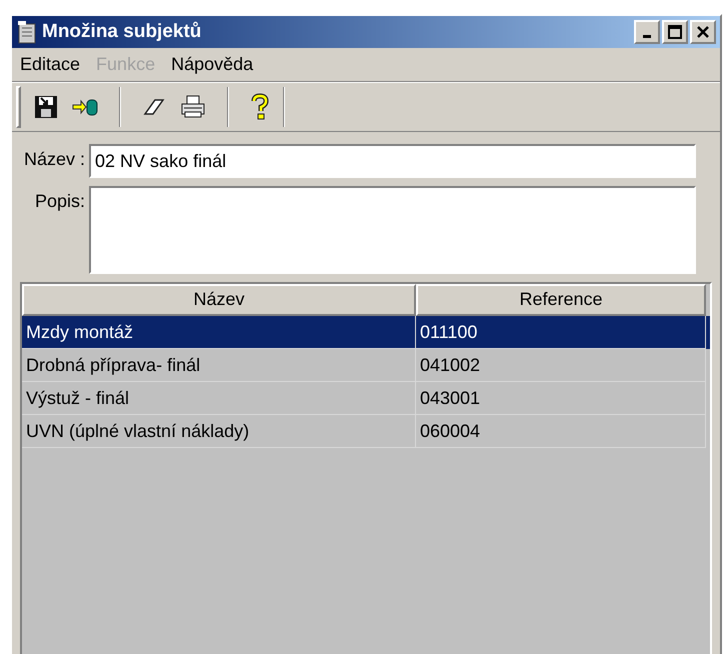 This screenshot has height=654, width=728. I want to click on table-row: Drobná příprava- finál 041002, so click(364, 365).